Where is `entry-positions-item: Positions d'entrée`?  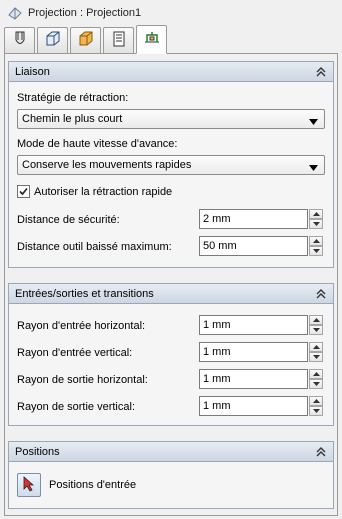 entry-positions-item: Positions d'entrée is located at coordinates (76, 485).